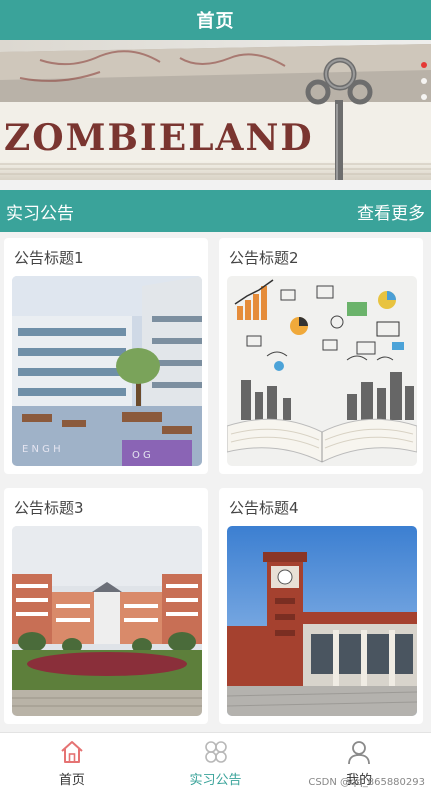 Image resolution: width=431 pixels, height=792 pixels. I want to click on grid-icon, so click(215, 752).